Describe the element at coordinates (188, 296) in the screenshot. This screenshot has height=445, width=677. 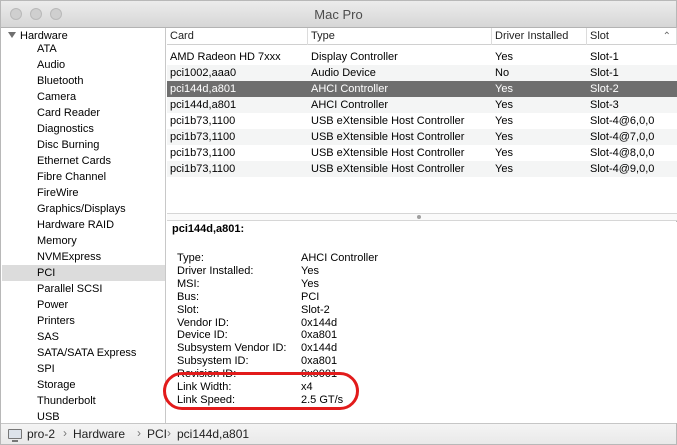
I see `detail-field-label: Bus:` at that location.